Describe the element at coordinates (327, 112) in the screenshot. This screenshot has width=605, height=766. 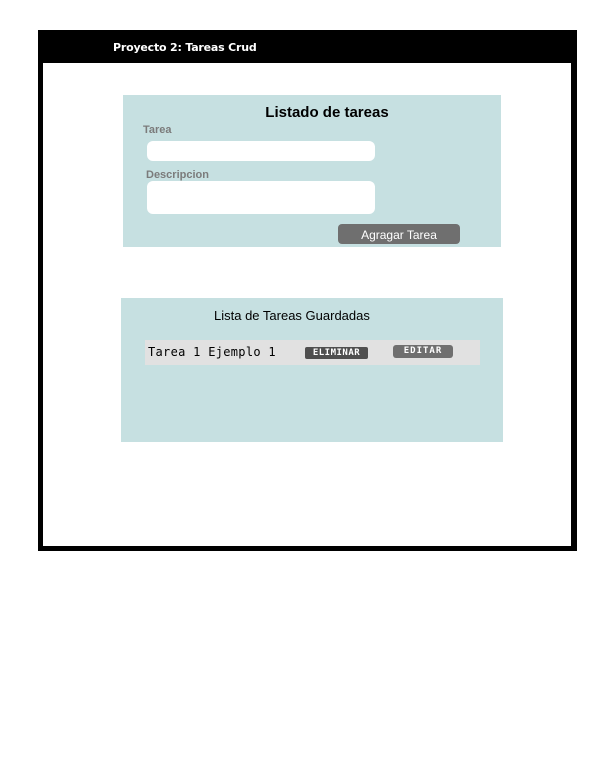
I see `form-heading: Listado de tareas` at that location.